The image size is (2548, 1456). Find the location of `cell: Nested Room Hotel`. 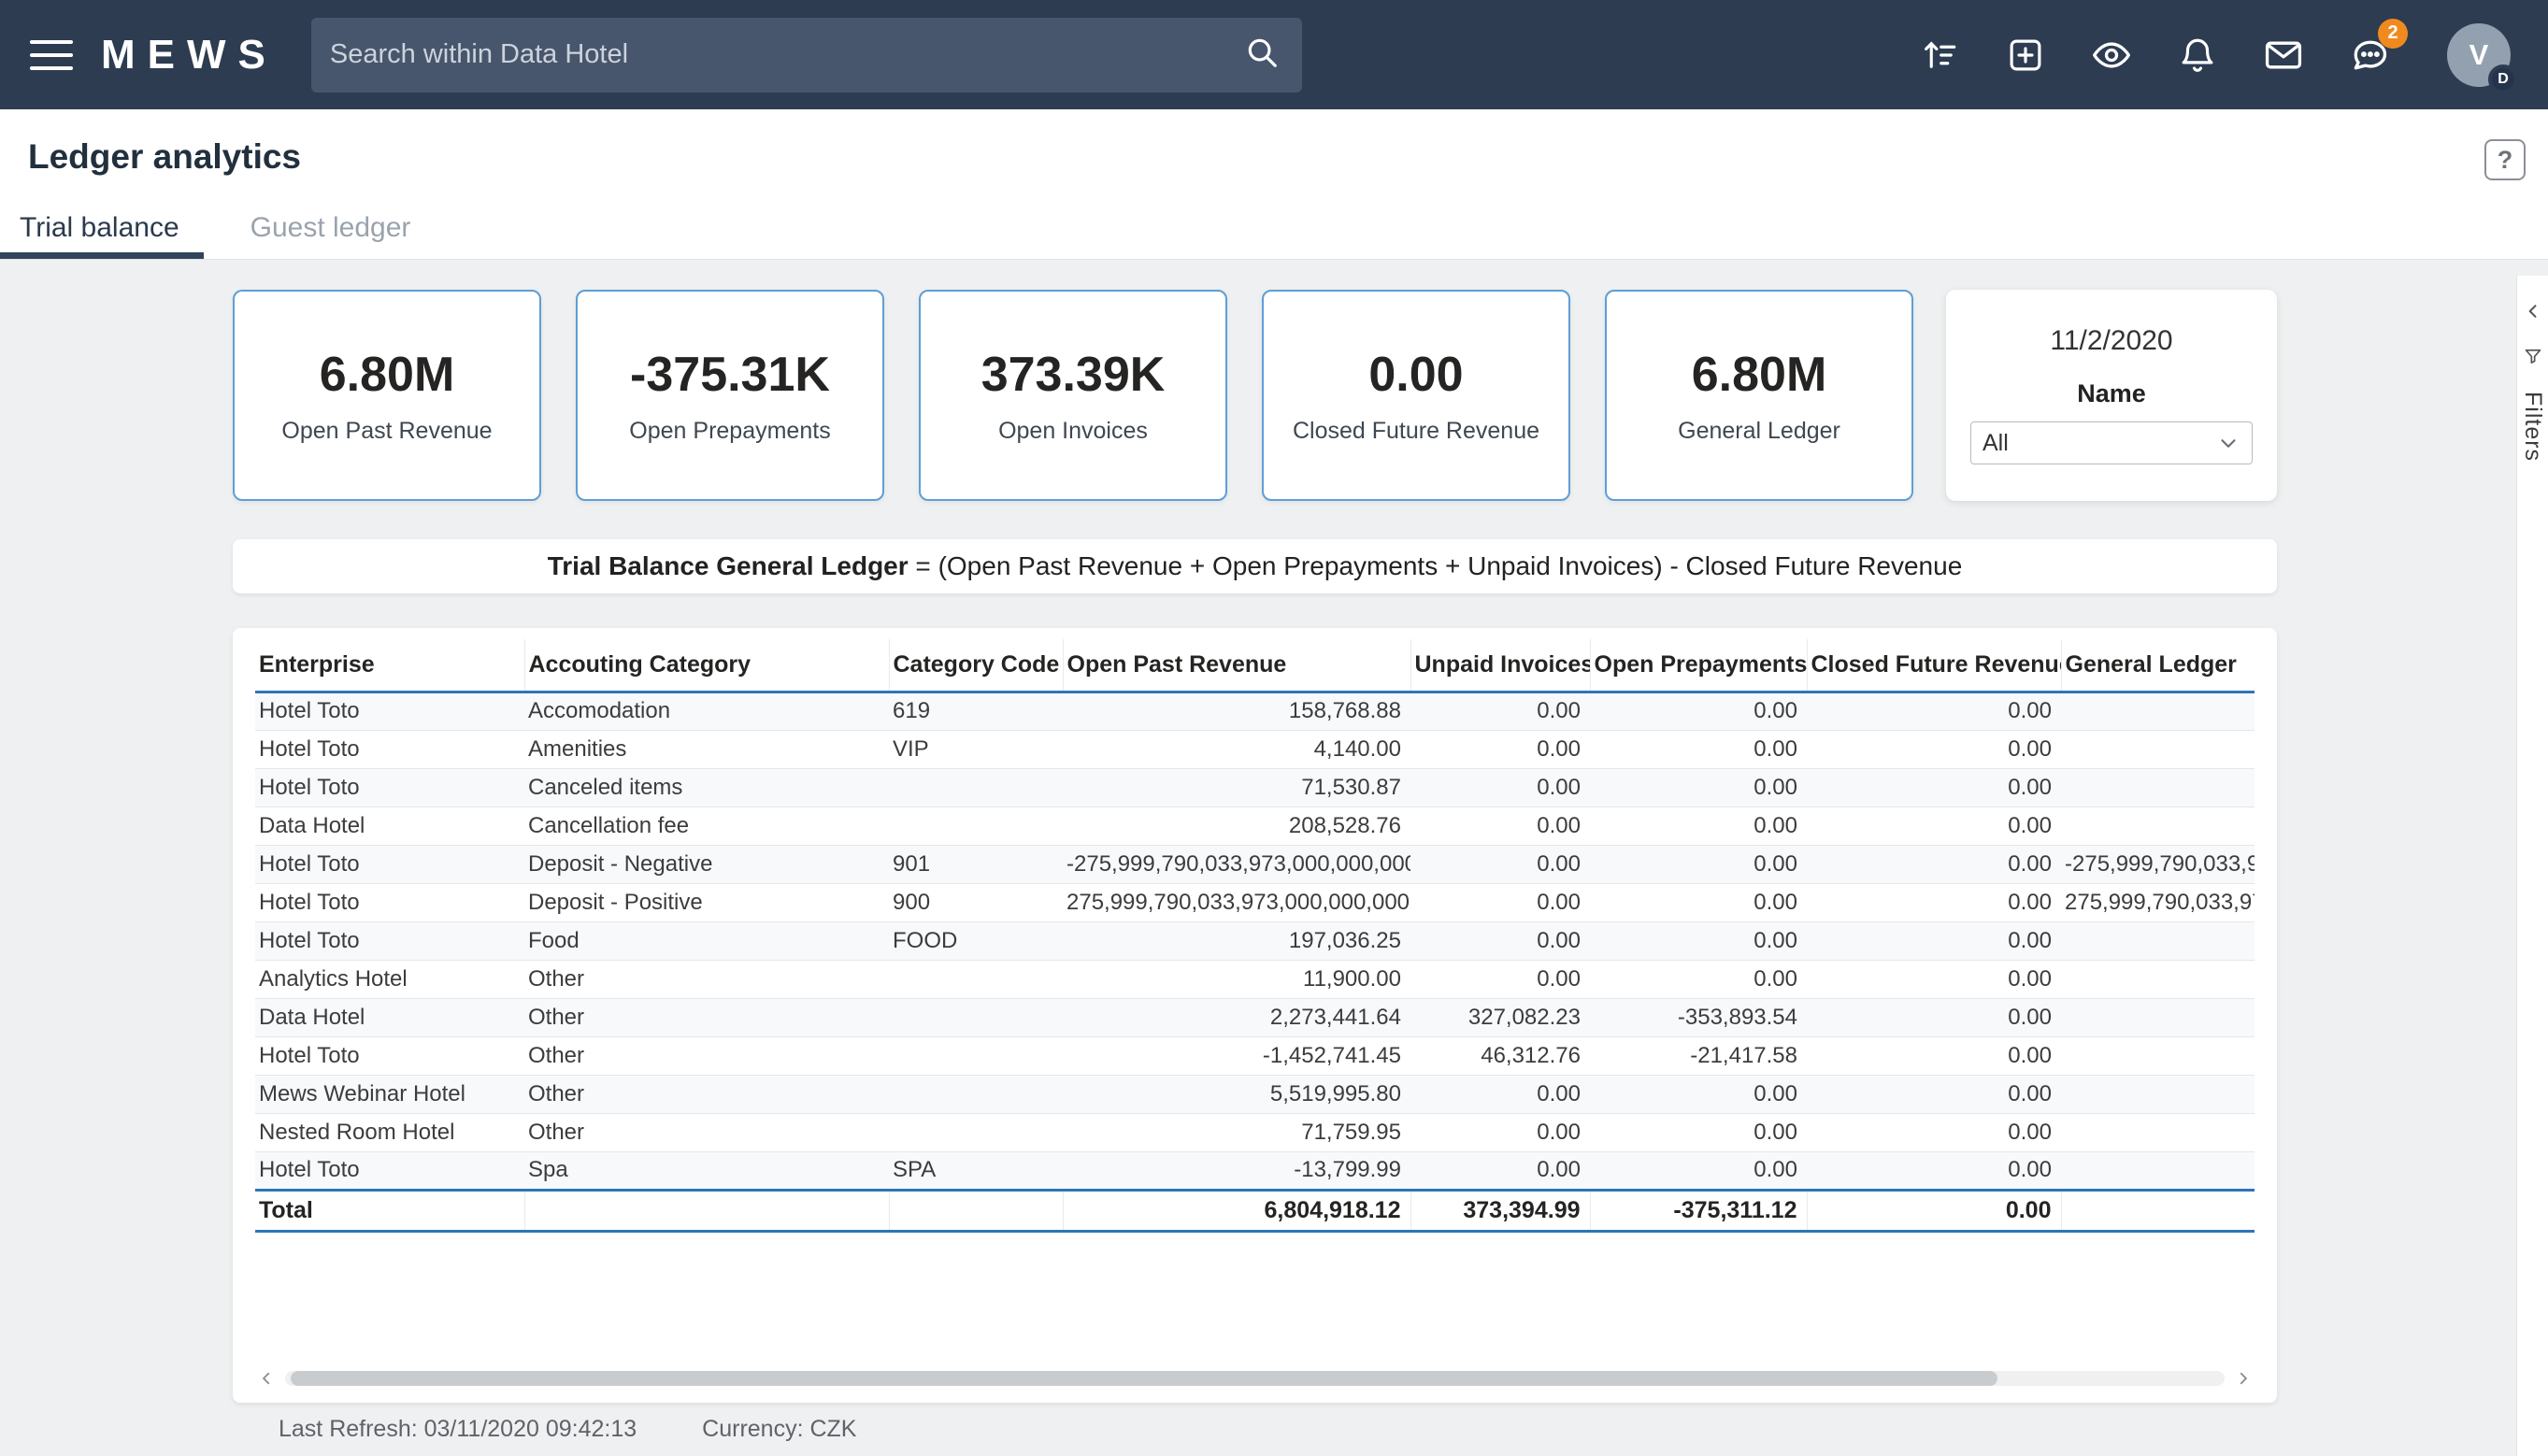

cell: Nested Room Hotel is located at coordinates (357, 1132).